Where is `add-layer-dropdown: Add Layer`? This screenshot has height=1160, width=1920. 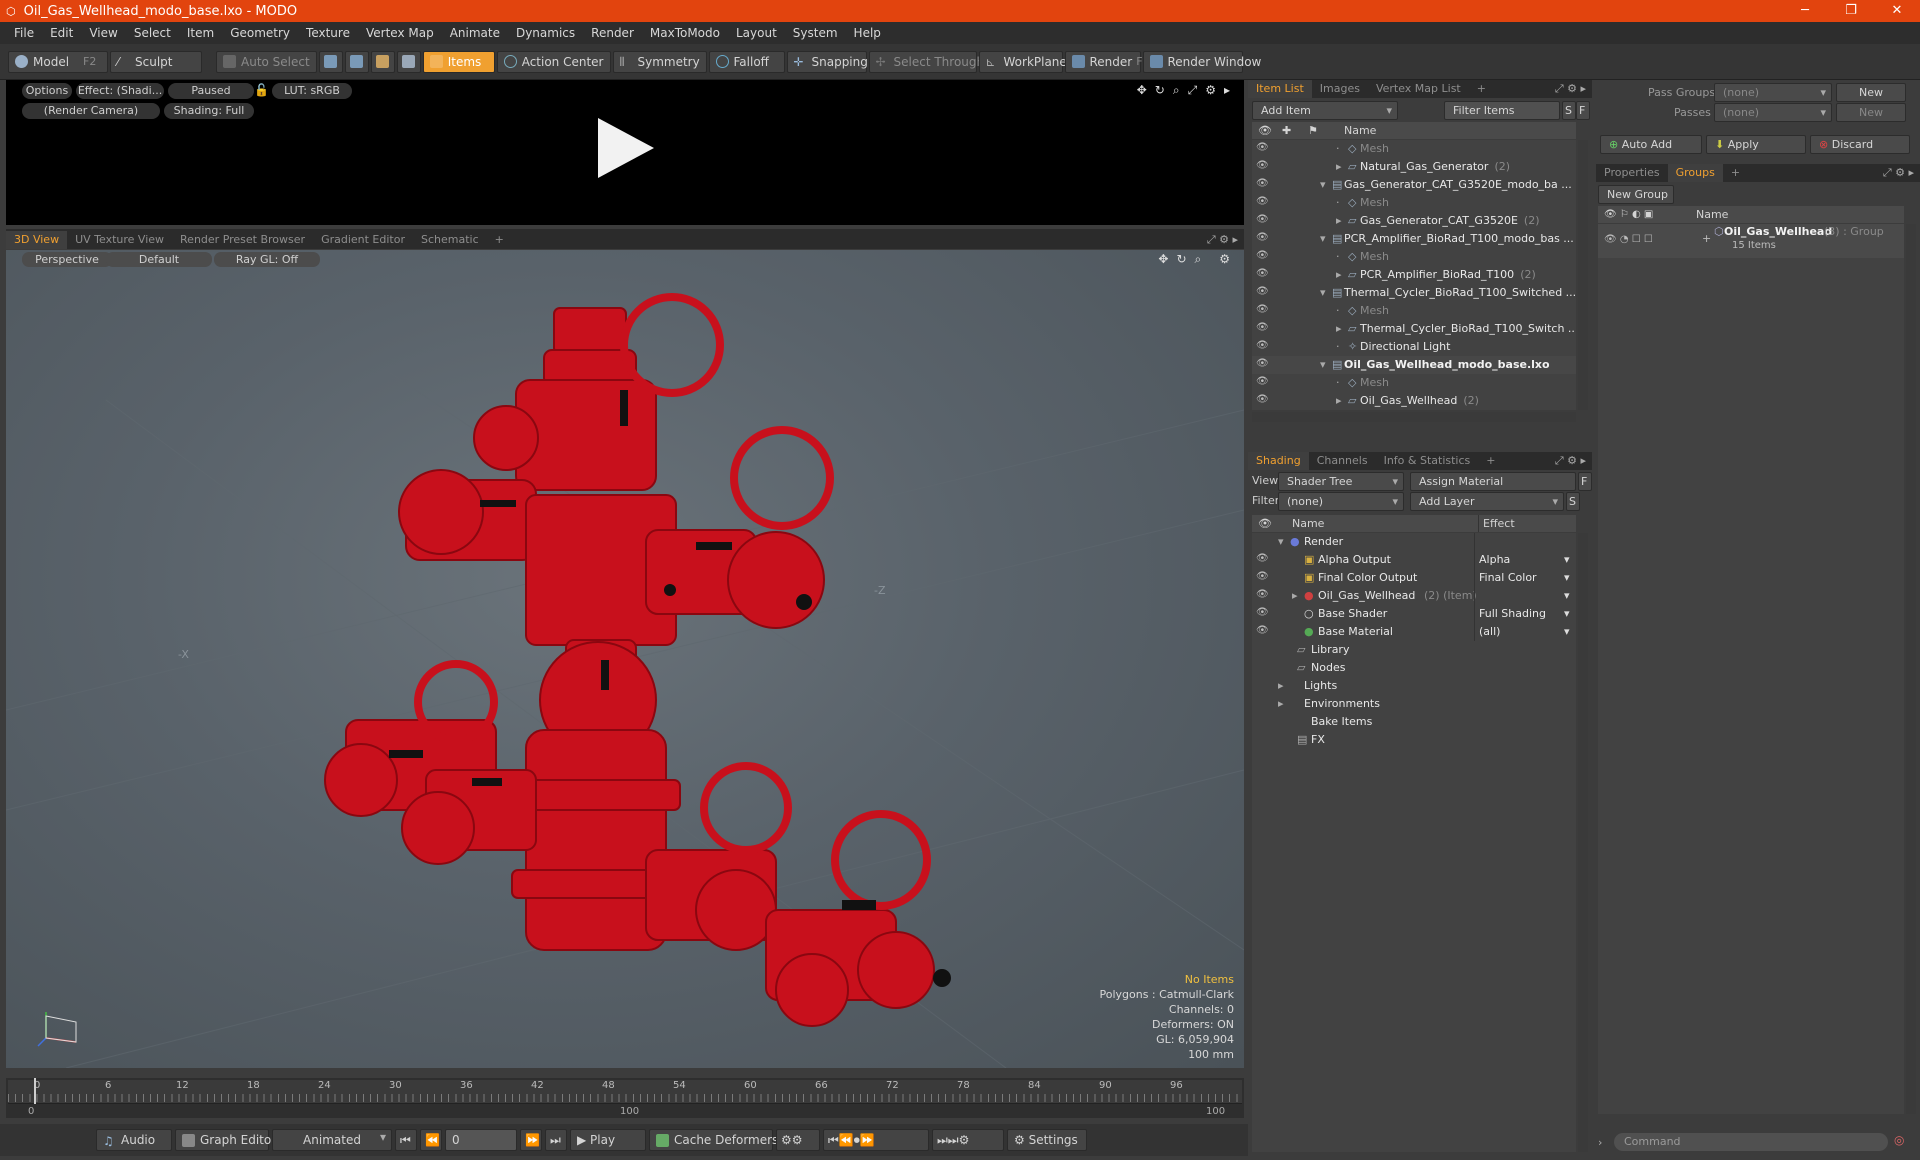 add-layer-dropdown: Add Layer is located at coordinates (1487, 501).